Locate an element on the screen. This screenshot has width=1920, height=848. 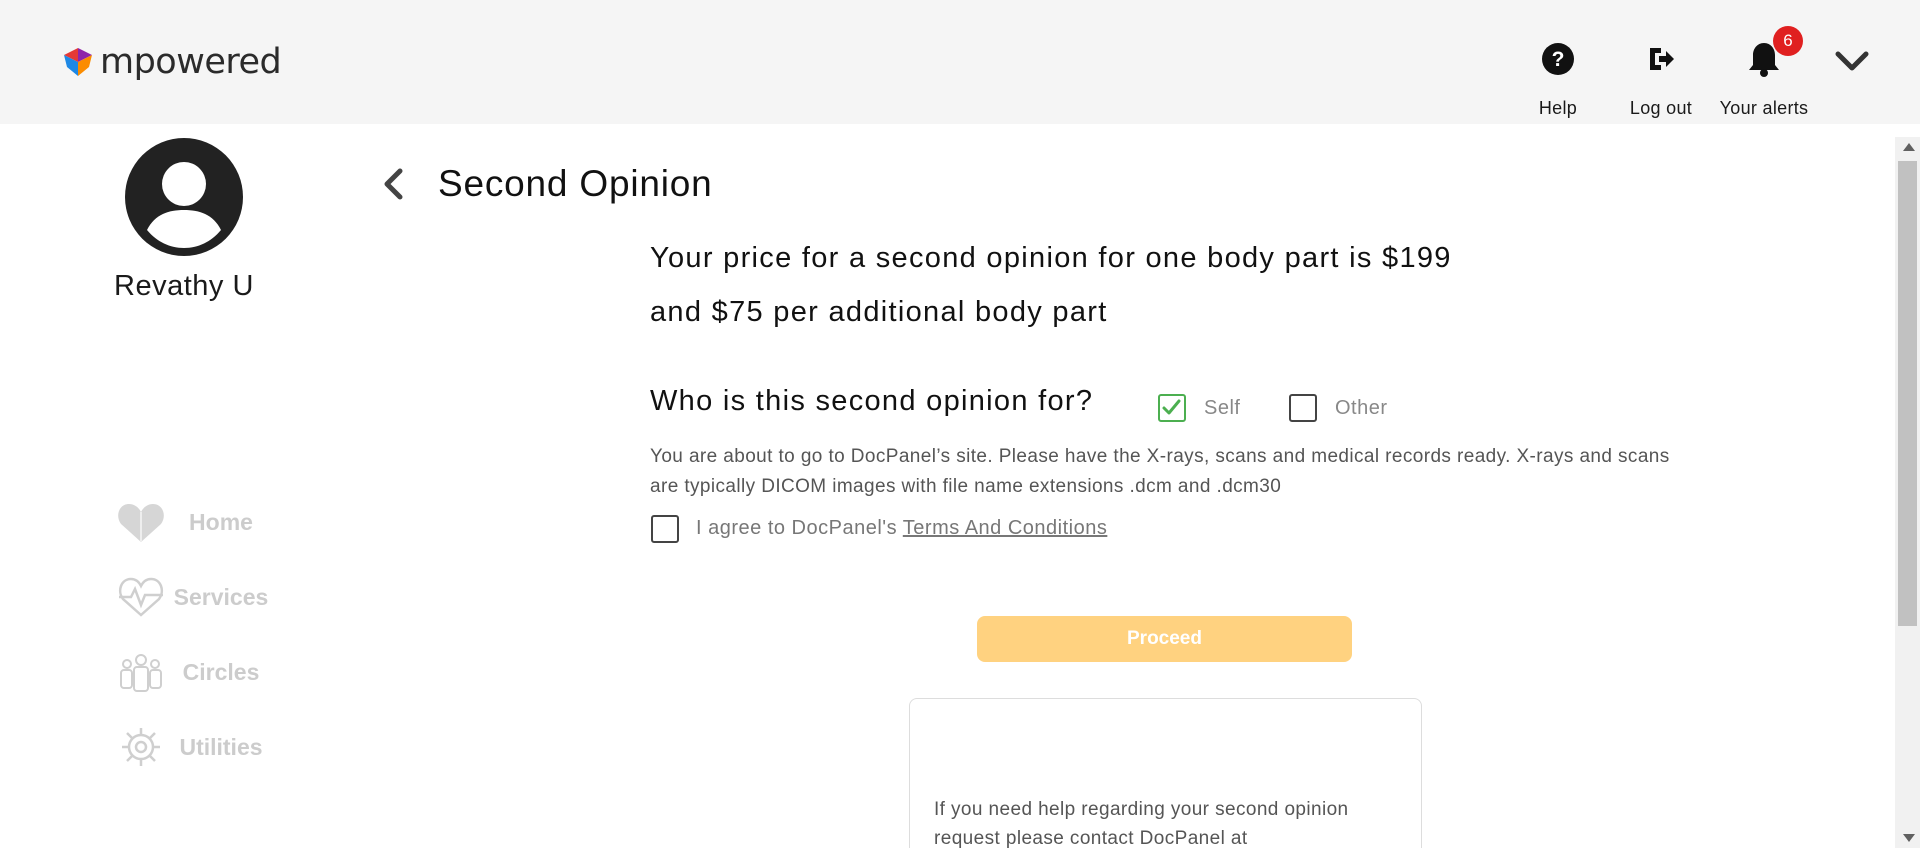
gear-icon is located at coordinates (141, 747).